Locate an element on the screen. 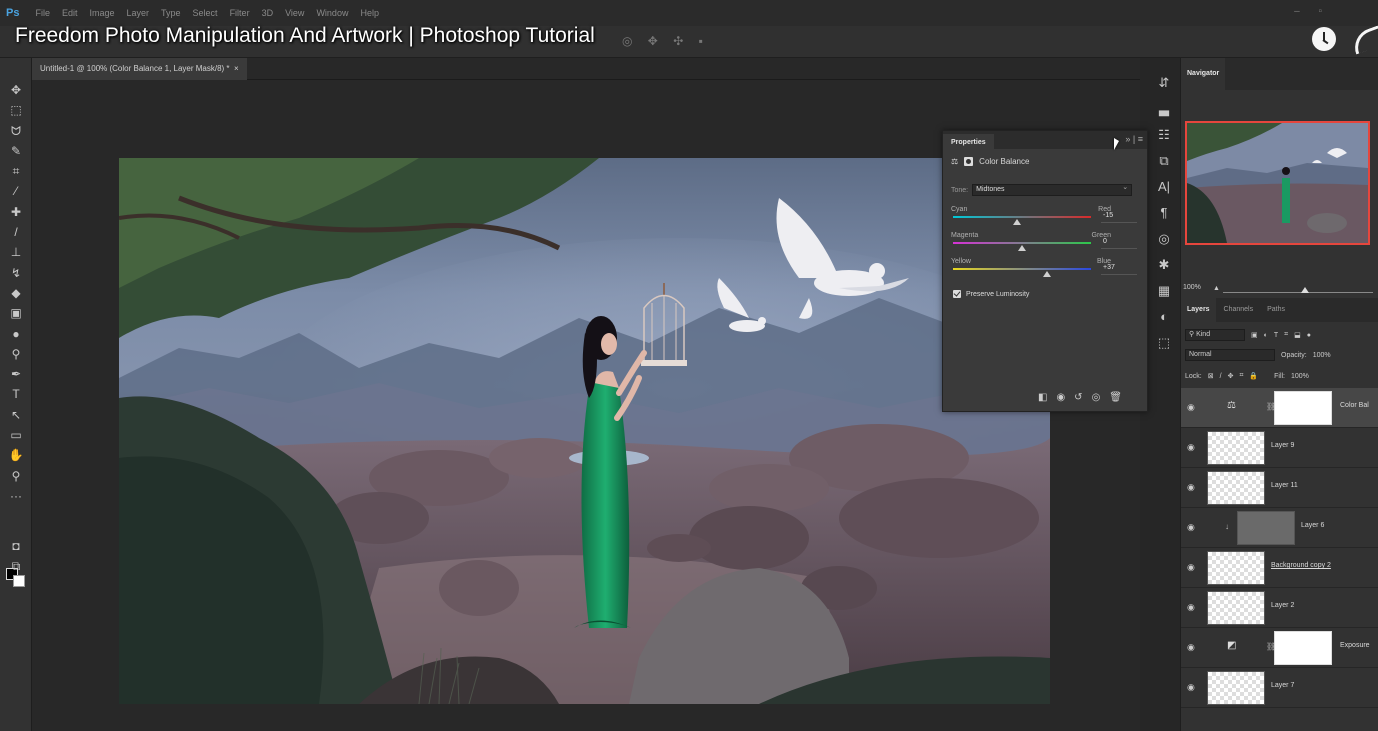 The image size is (1378, 731). layer-row: ◉ ⚖ ⛓ Color Bal is located at coordinates (1279, 408).